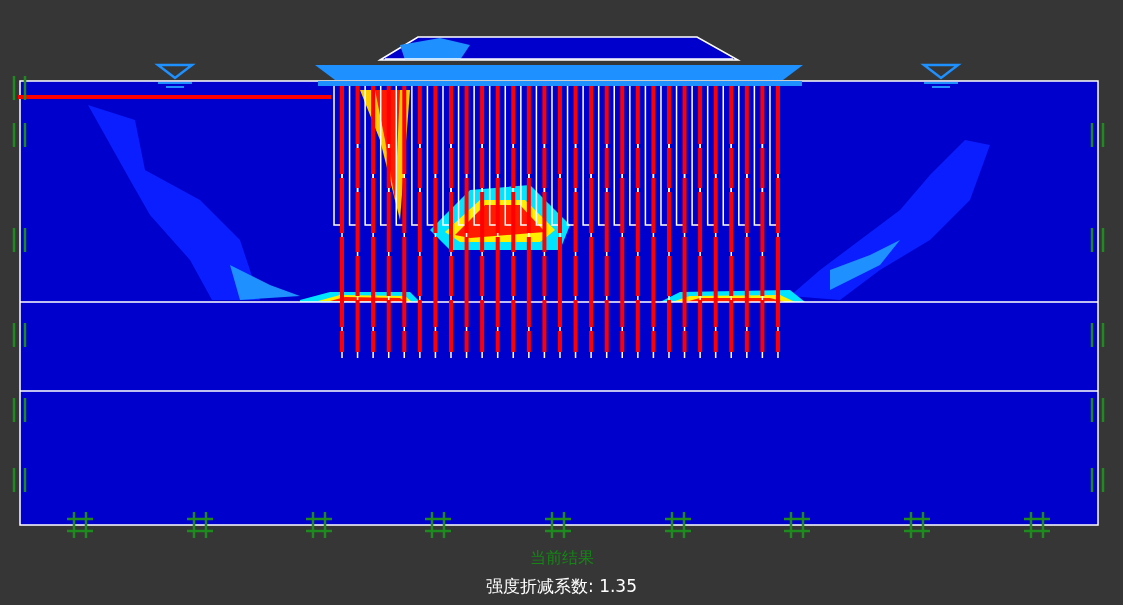  What do you see at coordinates (561, 586) in the screenshot?
I see `strength-reduction-factor: 强度折减系数: 1.35` at bounding box center [561, 586].